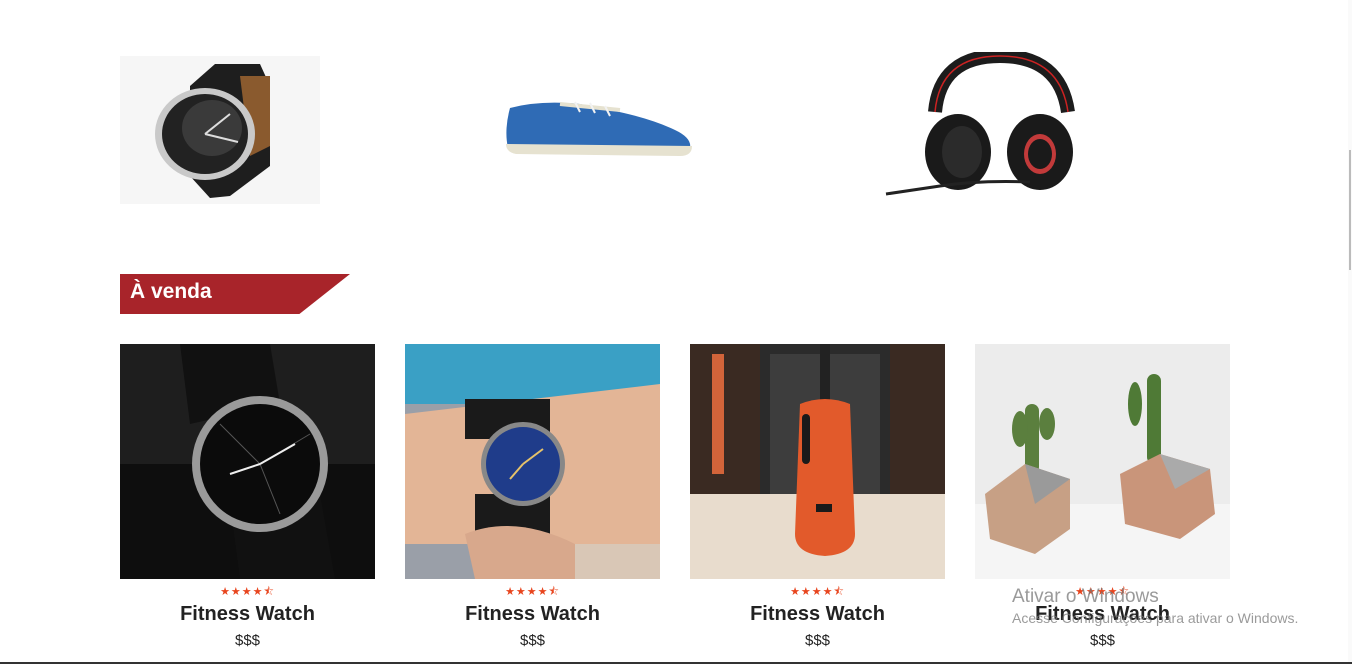 This screenshot has width=1352, height=664. What do you see at coordinates (235, 294) in the screenshot?
I see `section-header: À venda` at bounding box center [235, 294].